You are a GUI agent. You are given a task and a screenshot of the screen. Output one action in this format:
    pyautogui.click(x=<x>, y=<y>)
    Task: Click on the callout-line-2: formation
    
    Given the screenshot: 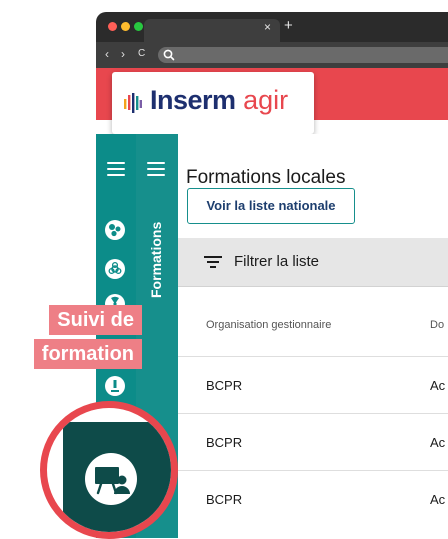 What is the action you would take?
    pyautogui.click(x=87, y=354)
    